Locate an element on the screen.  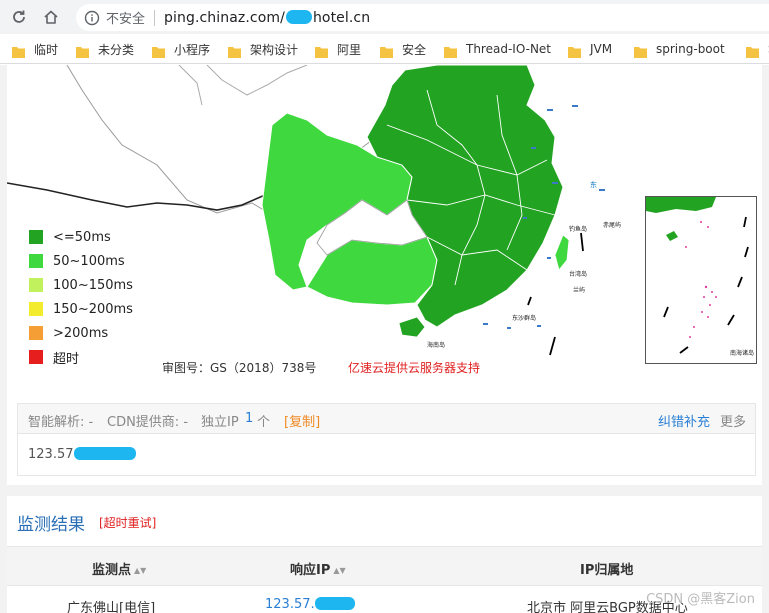
smart-resolve-label: 智能解析: - is located at coordinates (61, 422).